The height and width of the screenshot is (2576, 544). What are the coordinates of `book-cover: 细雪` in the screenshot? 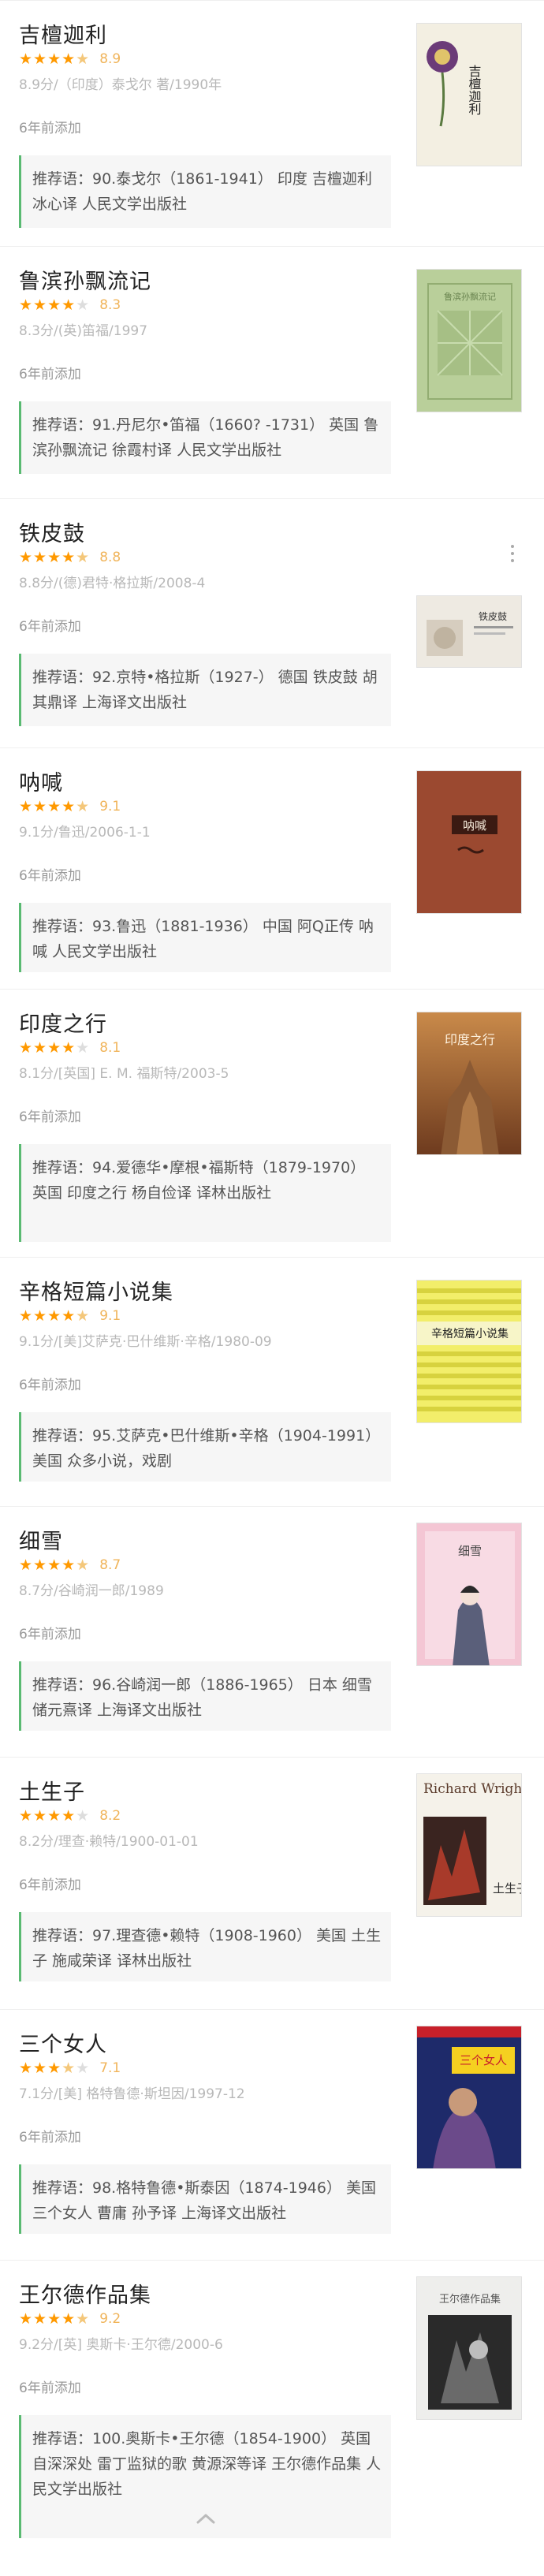 It's located at (469, 1594).